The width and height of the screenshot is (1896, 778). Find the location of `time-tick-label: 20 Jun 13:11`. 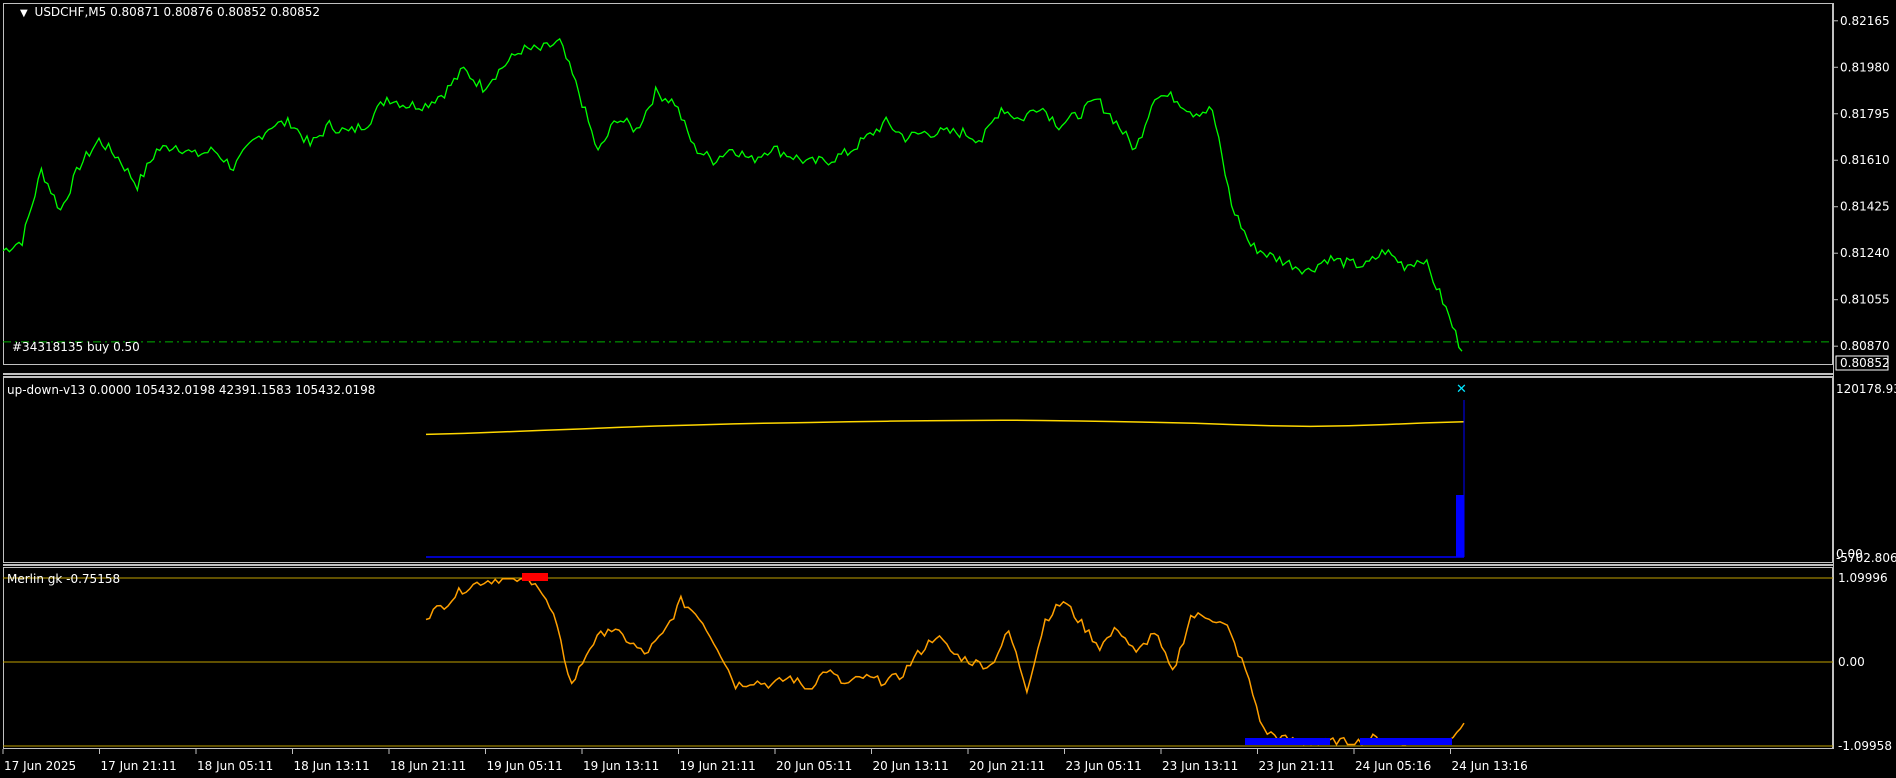

time-tick-label: 20 Jun 13:11 is located at coordinates (911, 766).